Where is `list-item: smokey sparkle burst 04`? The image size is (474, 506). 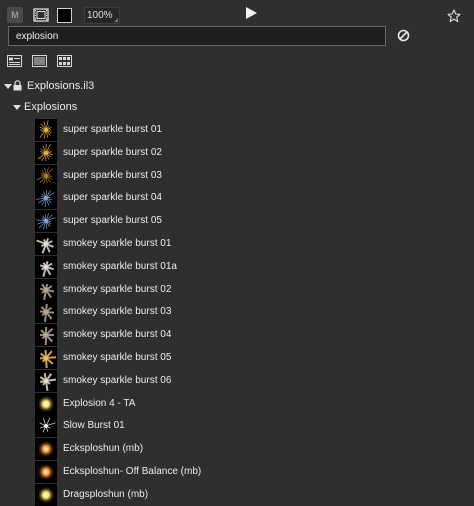
list-item: smokey sparkle burst 04 is located at coordinates (254, 334).